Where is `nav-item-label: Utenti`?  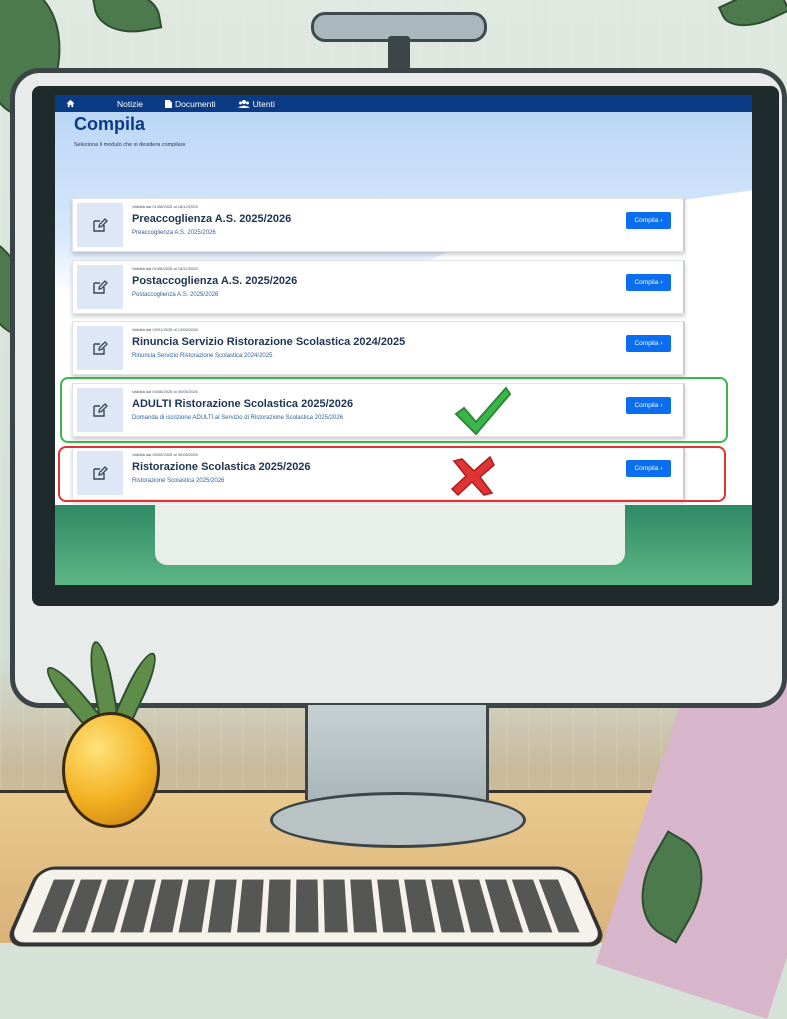 nav-item-label: Utenti is located at coordinates (263, 103).